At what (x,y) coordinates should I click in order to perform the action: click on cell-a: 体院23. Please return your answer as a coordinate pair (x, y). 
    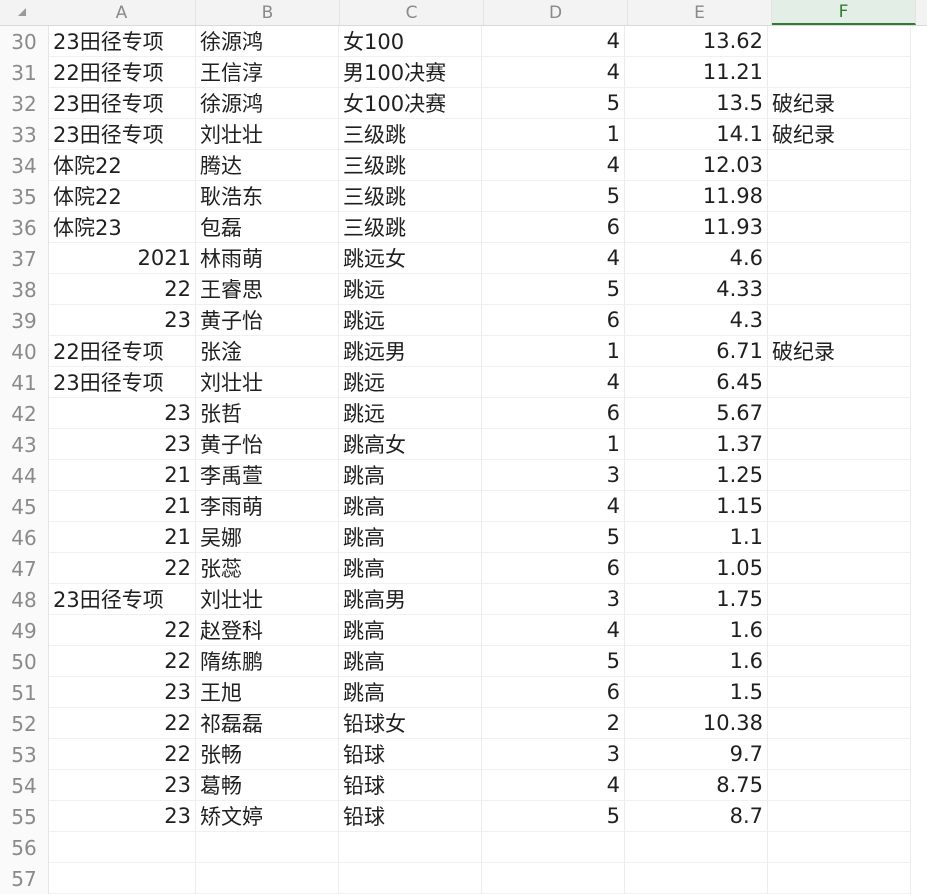
    Looking at the image, I should click on (122, 227).